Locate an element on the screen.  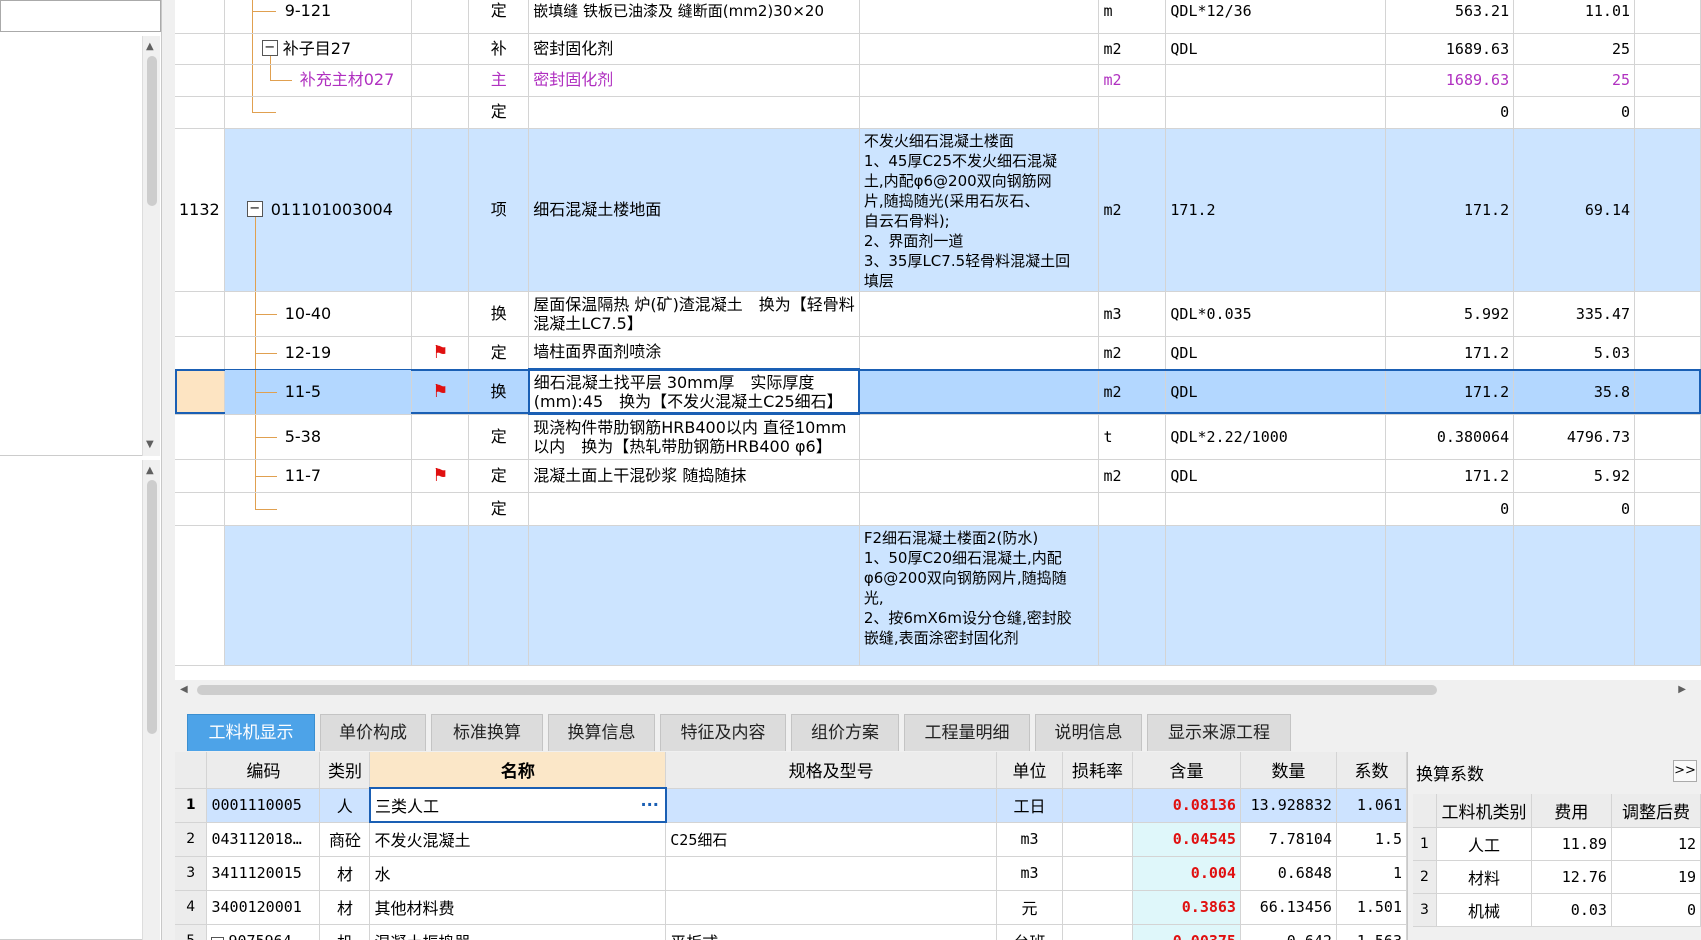
resource-header-row: 编码 类别 名称 规格及型号 单位 损耗率 含量 数量 系数 is located at coordinates (791, 770).